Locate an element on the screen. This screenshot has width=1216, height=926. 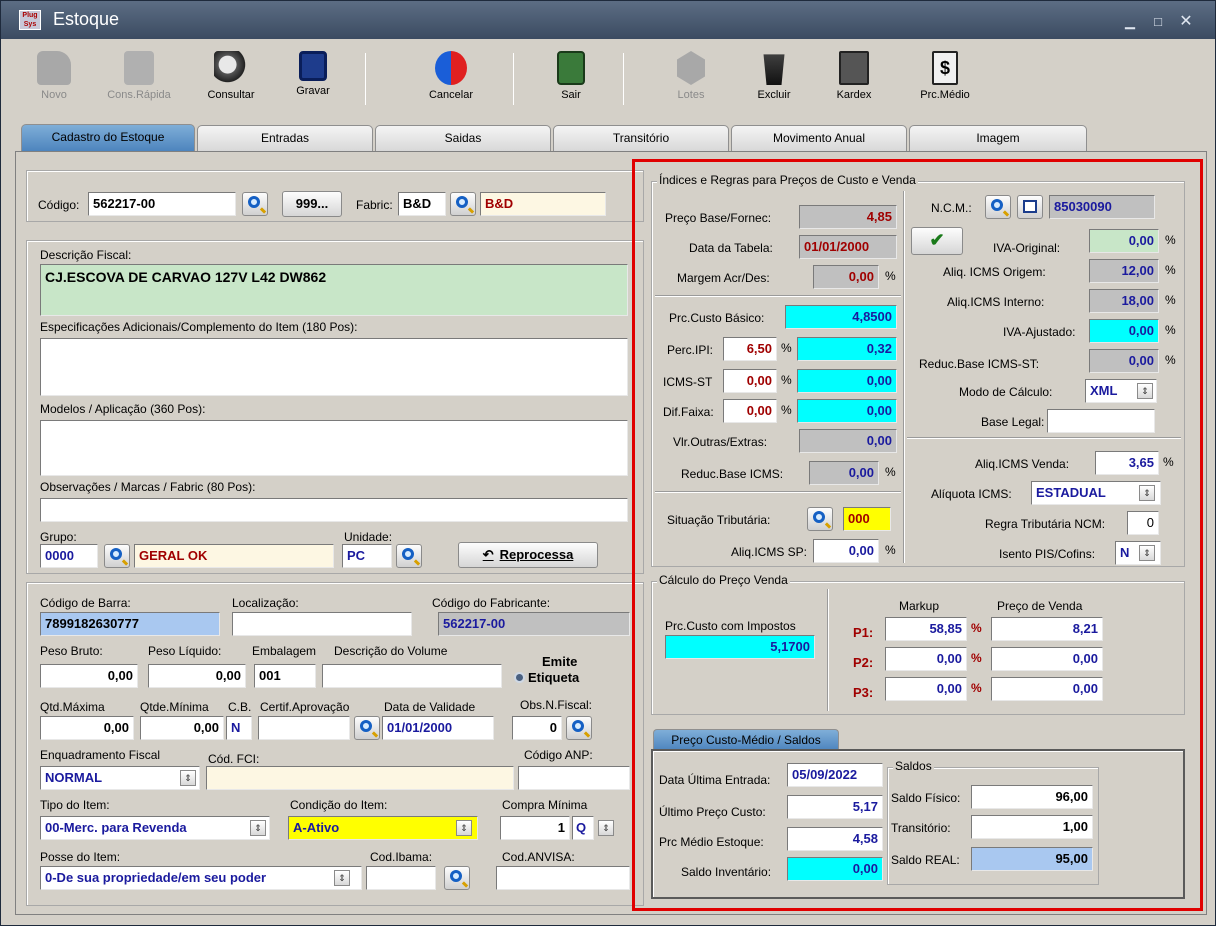
ivaaj-input: 0,00 is located at coordinates (1124, 331).